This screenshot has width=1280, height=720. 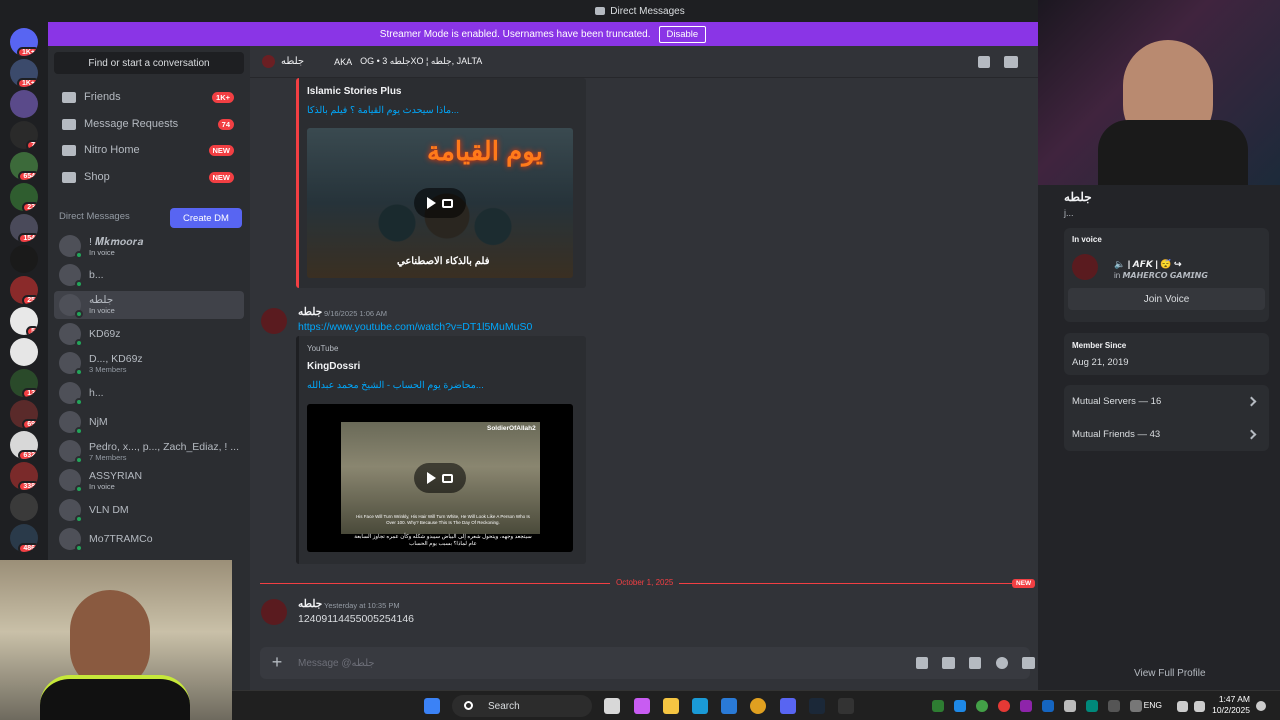 What do you see at coordinates (1261, 706) in the screenshot?
I see `notification-bell-icon` at bounding box center [1261, 706].